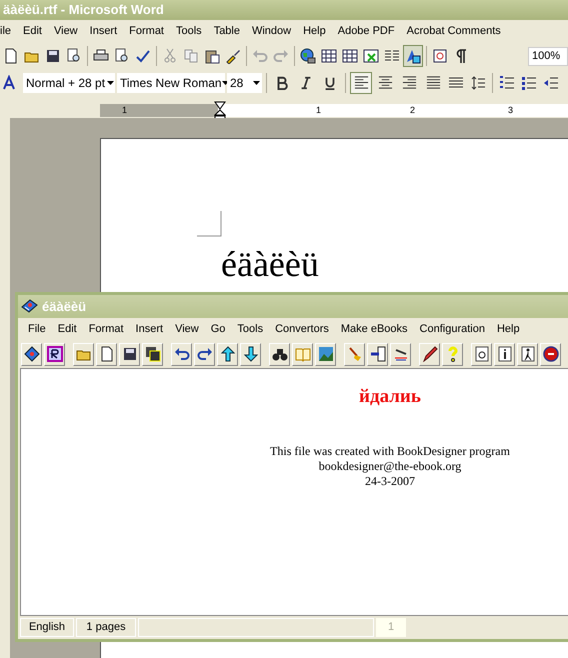 This screenshot has width=568, height=658. What do you see at coordinates (54, 354) in the screenshot?
I see `letter-r-icon` at bounding box center [54, 354].